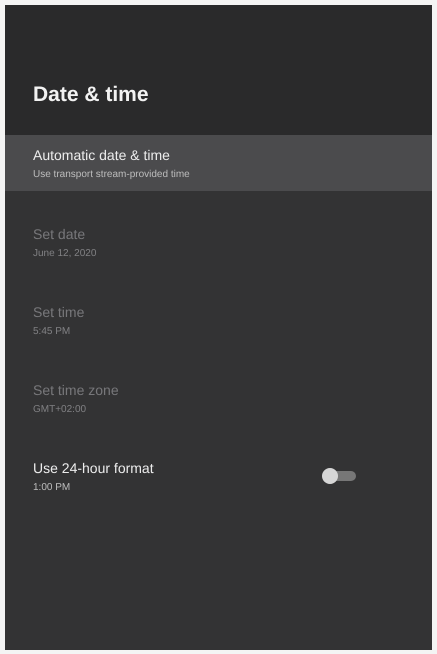  What do you see at coordinates (58, 312) in the screenshot?
I see `item-label: Set time` at bounding box center [58, 312].